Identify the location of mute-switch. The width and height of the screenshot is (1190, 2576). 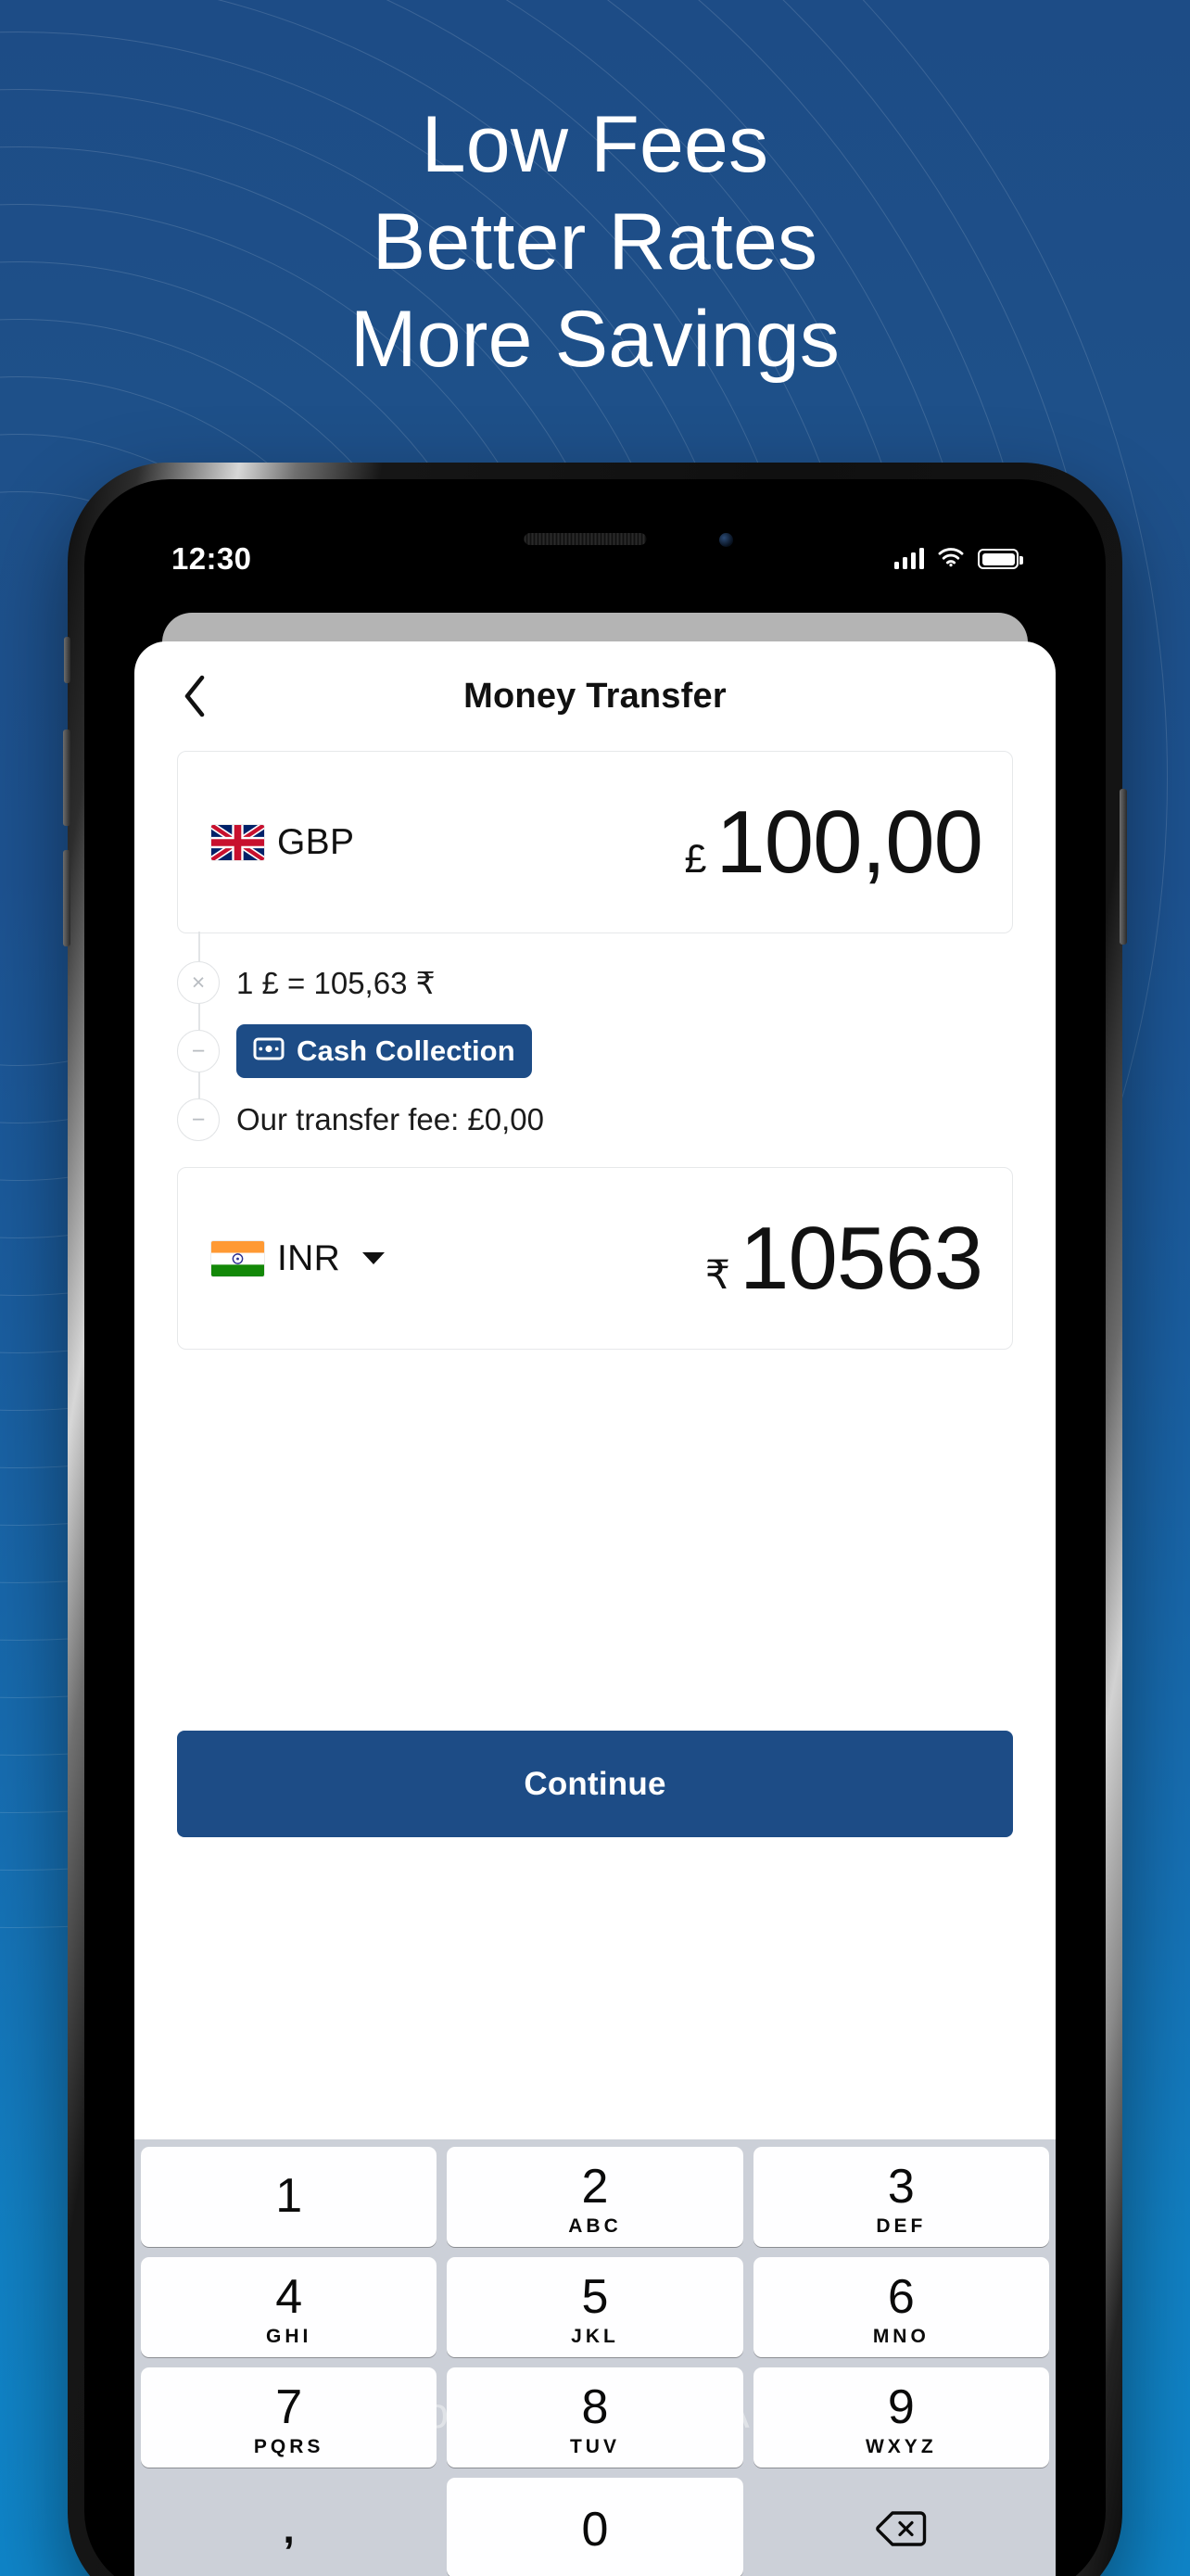
(67, 660).